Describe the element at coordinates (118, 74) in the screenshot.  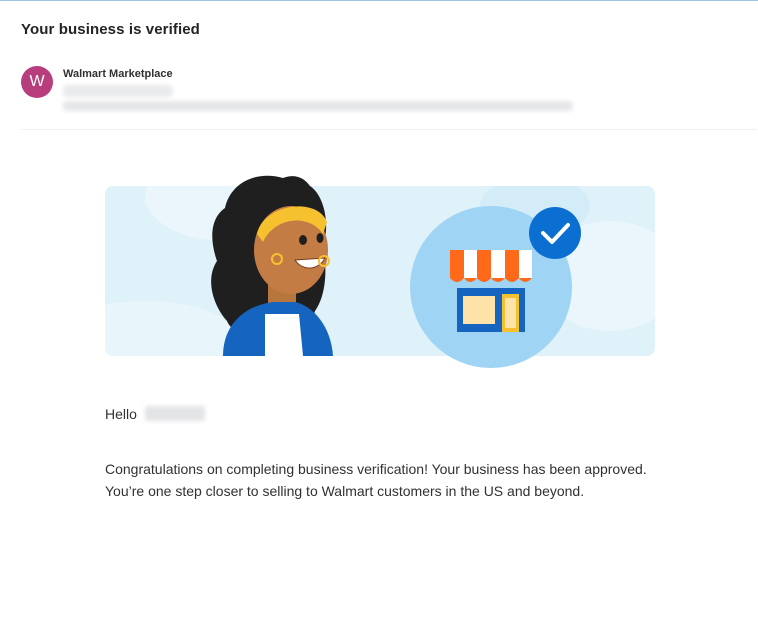
I see `sender-name: Walmart Marketplace` at that location.